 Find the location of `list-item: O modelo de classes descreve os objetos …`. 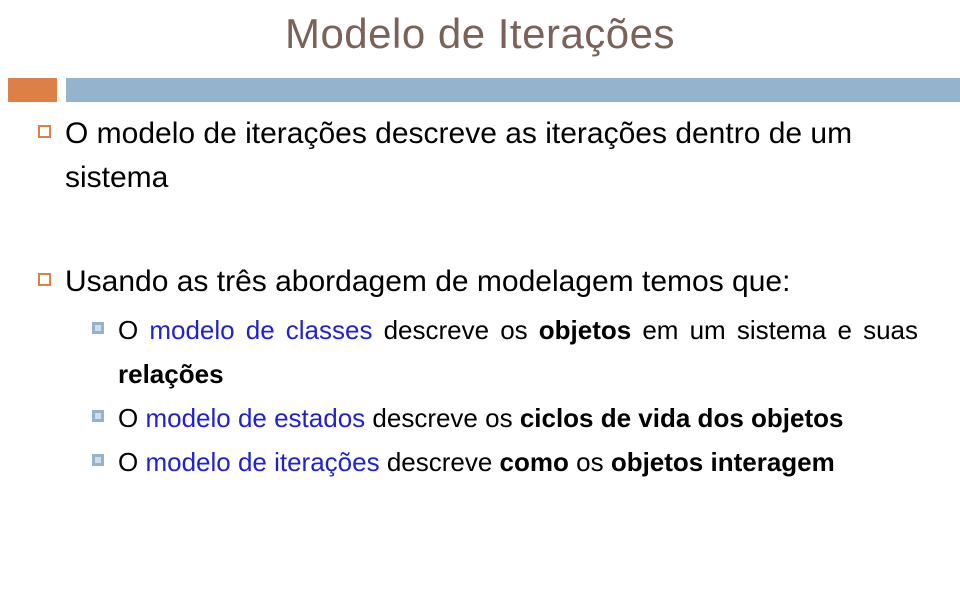

list-item: O modelo de classes descreve os objetos … is located at coordinates (480, 352).